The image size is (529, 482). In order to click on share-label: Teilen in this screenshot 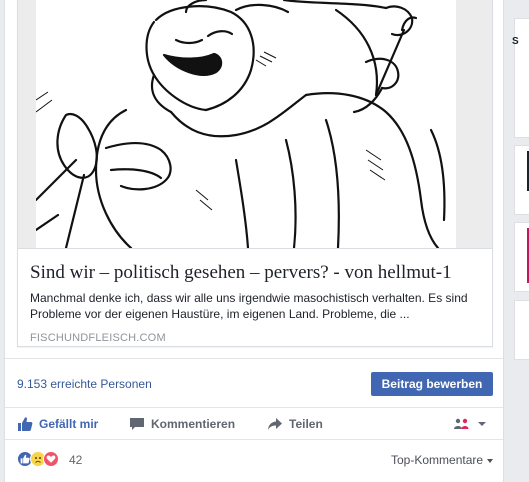, I will do `click(306, 424)`.